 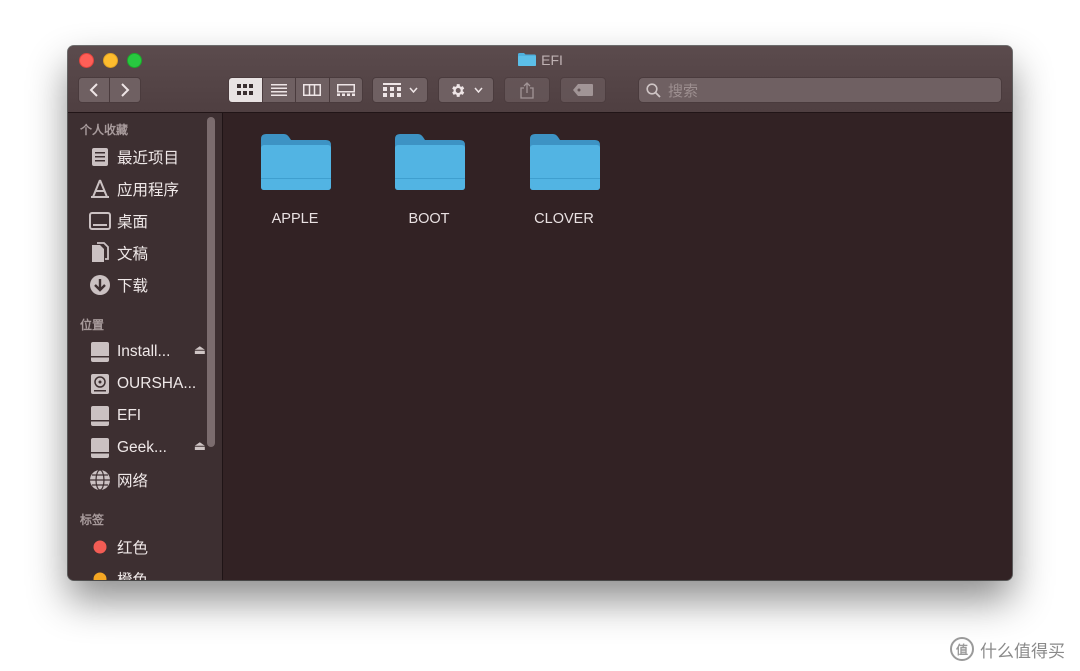 What do you see at coordinates (147, 416) in the screenshot?
I see `sidebar-item-efi: EFI` at bounding box center [147, 416].